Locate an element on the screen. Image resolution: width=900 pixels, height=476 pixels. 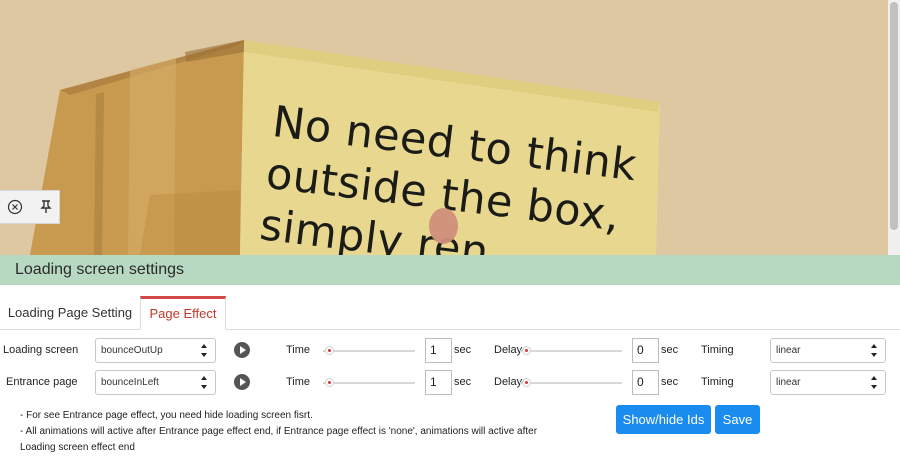
animation-select: bounceInLeft is located at coordinates (155, 382).